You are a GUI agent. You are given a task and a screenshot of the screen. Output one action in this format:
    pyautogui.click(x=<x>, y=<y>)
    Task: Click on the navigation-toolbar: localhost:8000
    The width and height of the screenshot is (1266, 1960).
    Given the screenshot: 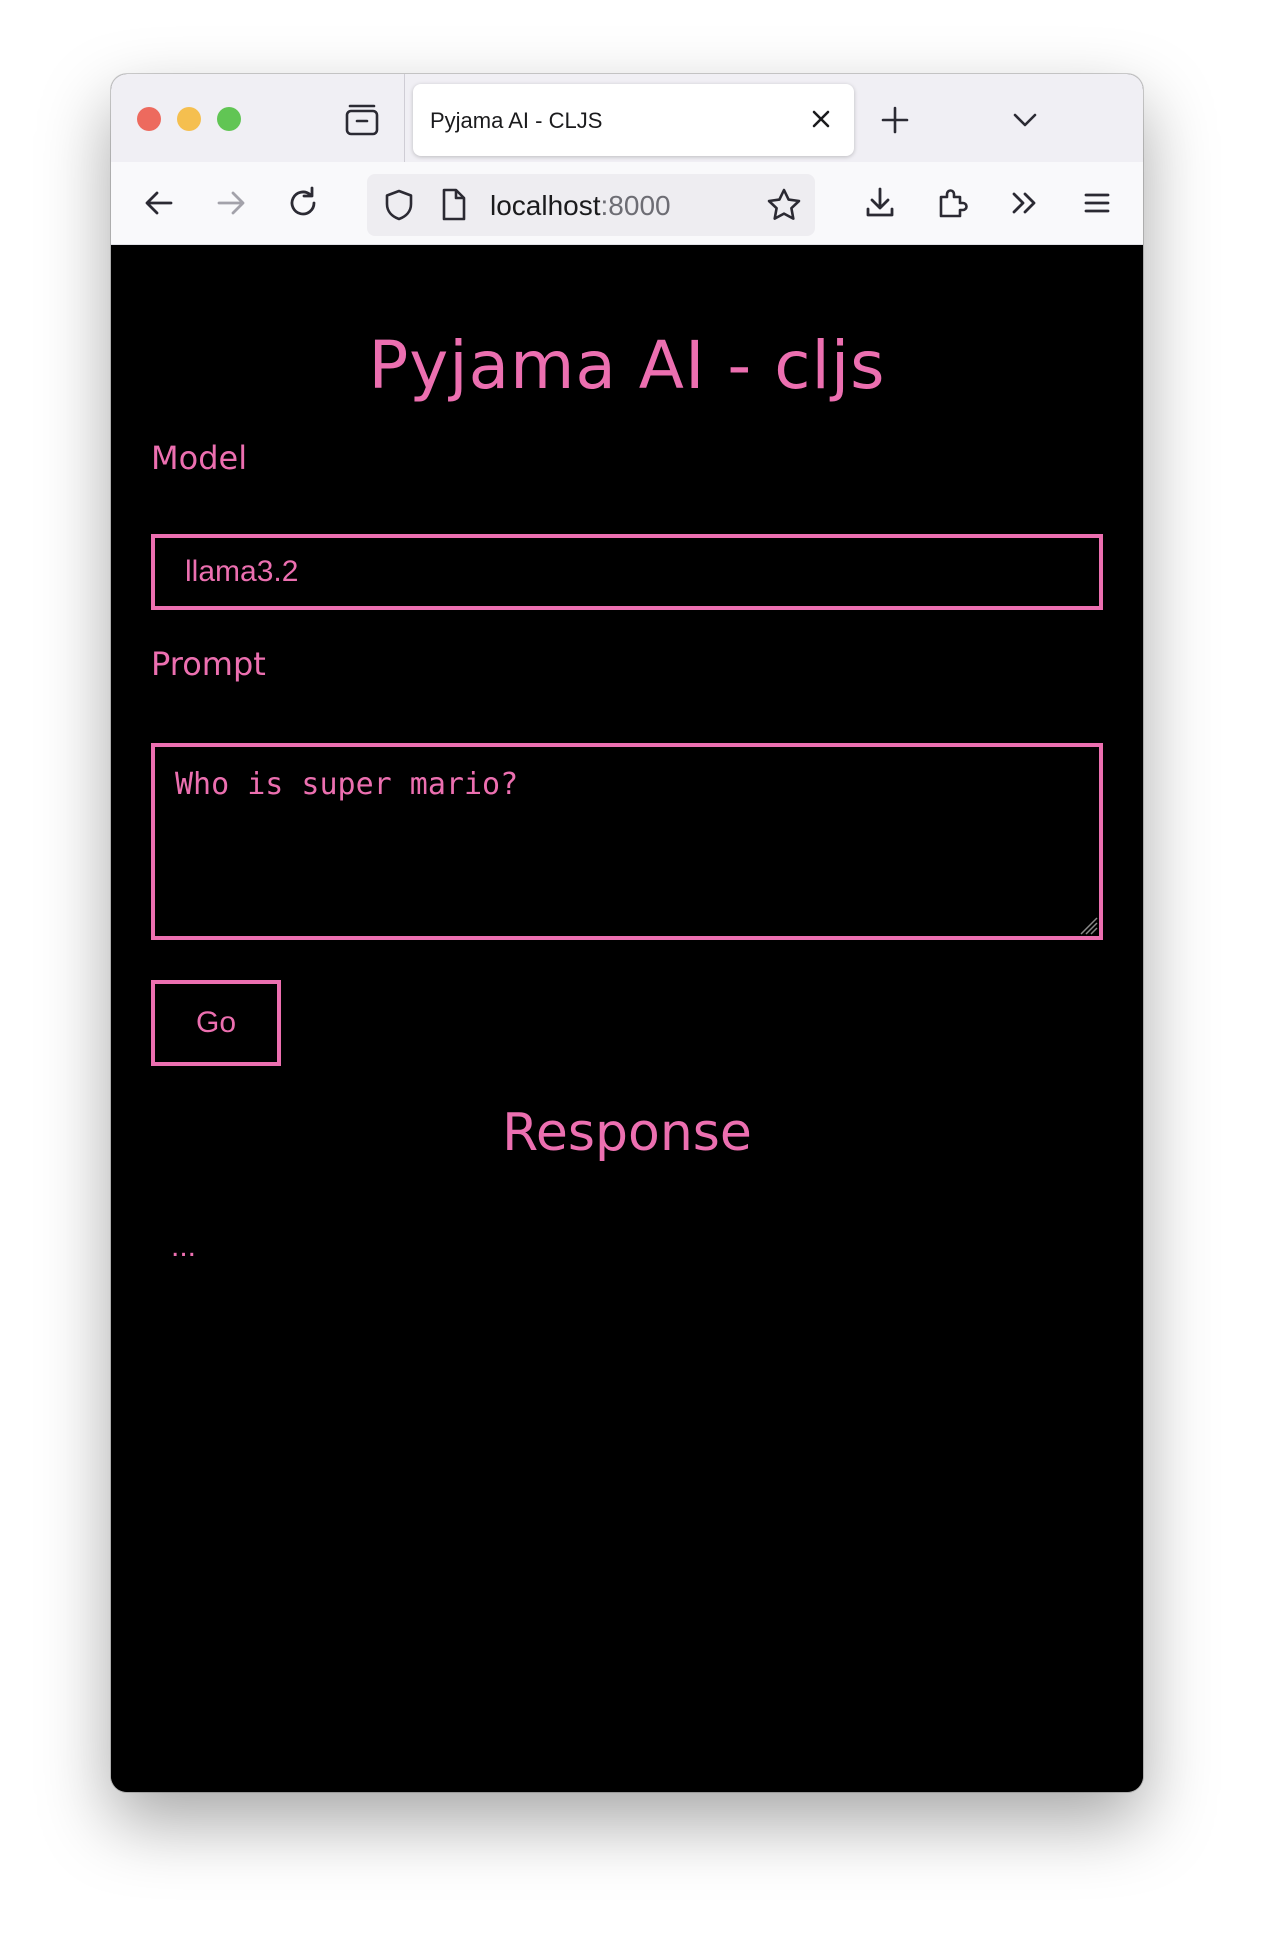 What is the action you would take?
    pyautogui.click(x=627, y=203)
    